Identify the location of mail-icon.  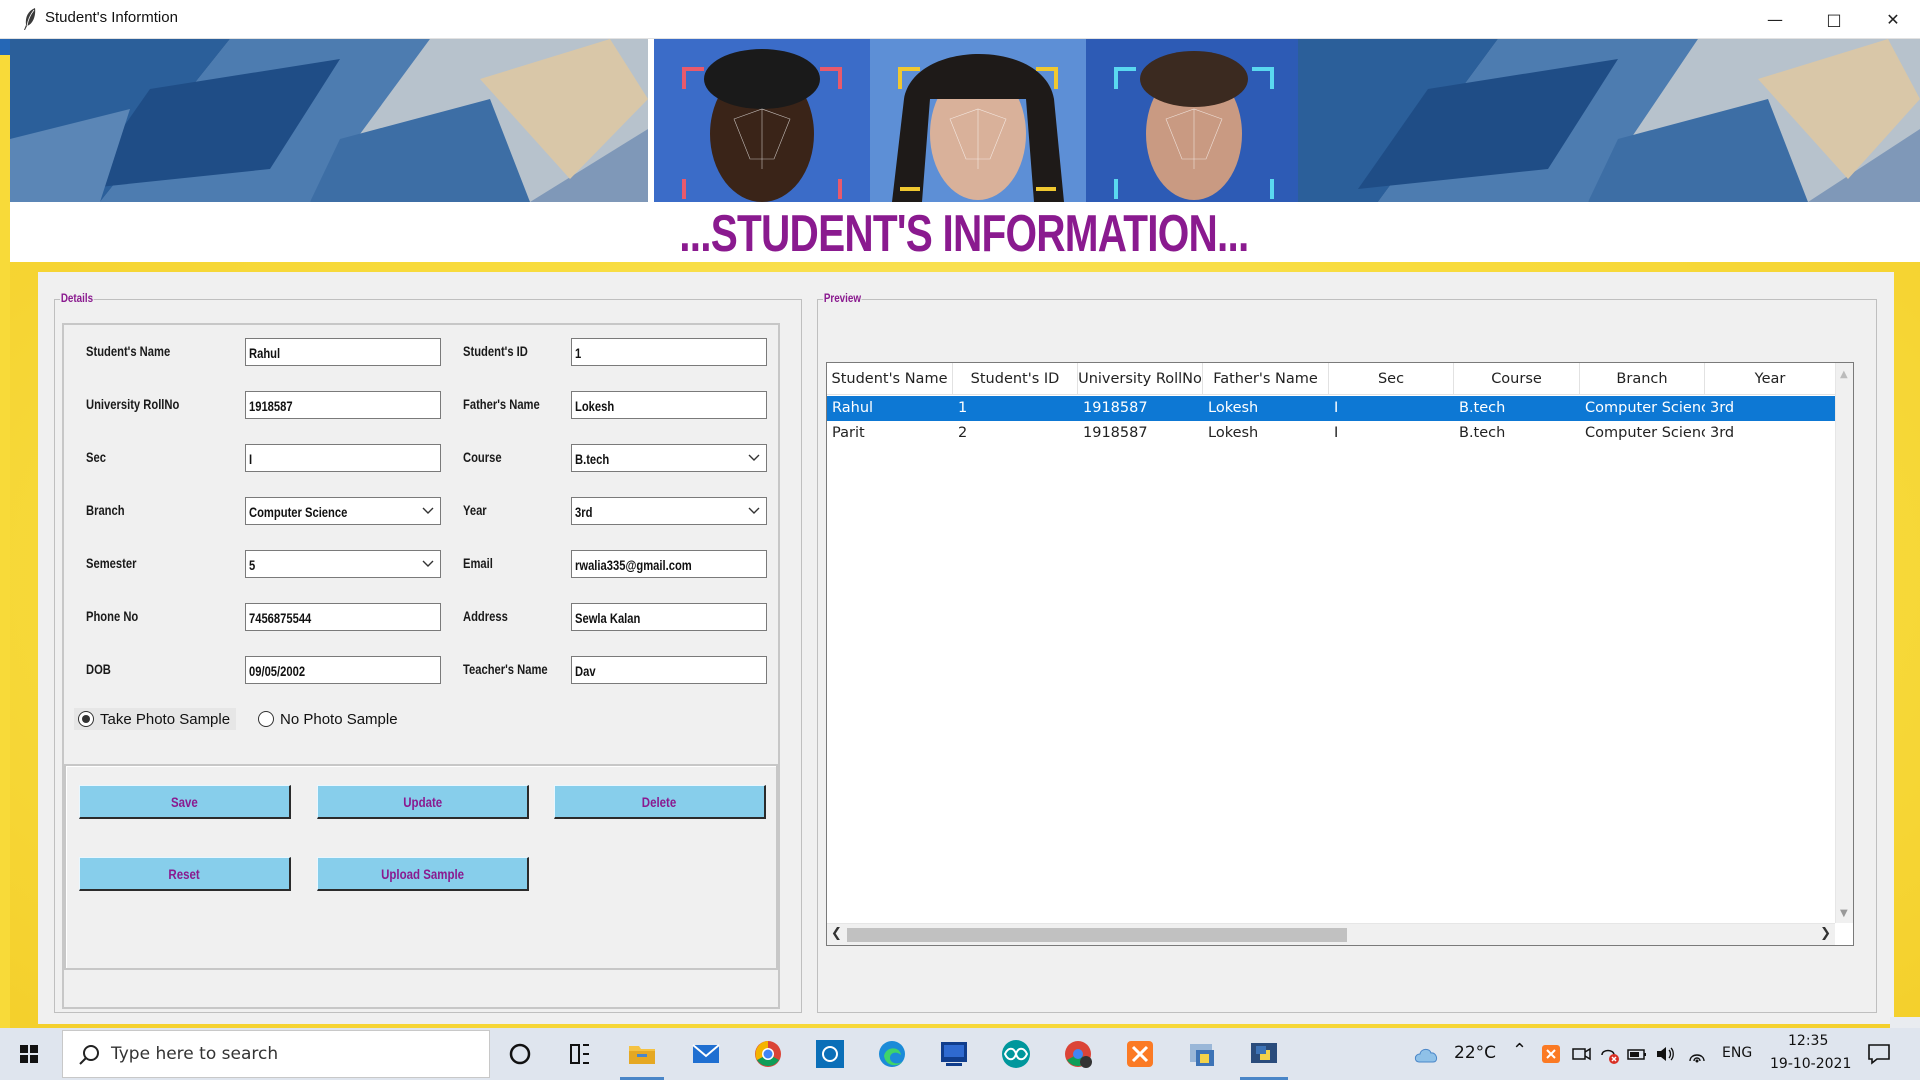
(706, 1054).